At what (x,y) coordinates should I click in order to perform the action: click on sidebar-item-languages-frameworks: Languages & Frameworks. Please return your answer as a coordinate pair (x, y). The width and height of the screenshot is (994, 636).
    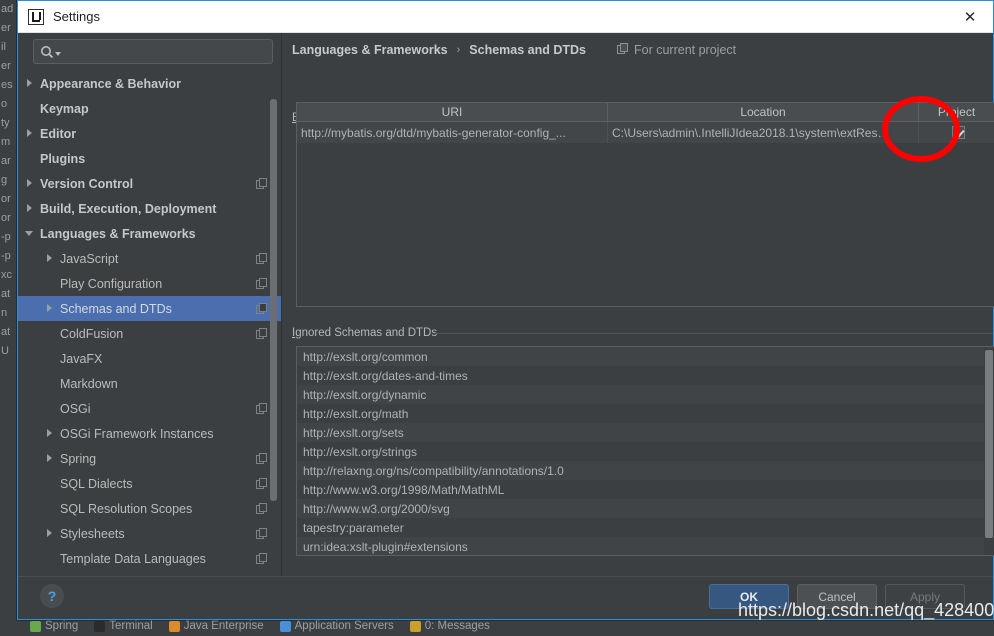
    Looking at the image, I should click on (149, 233).